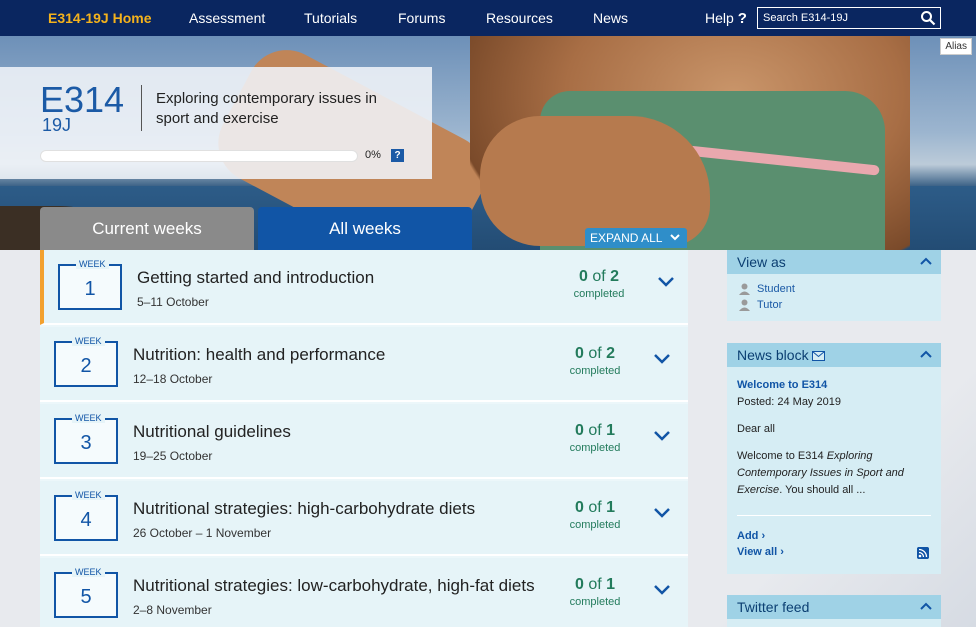 The image size is (976, 627). I want to click on week-badge: WEEK 5, so click(86, 592).